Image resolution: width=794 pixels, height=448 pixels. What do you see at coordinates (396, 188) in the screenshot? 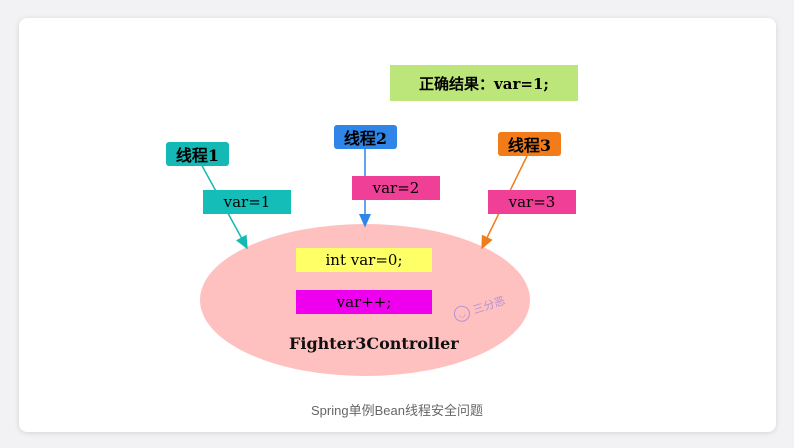
I see `thread2-var-box: var=2` at bounding box center [396, 188].